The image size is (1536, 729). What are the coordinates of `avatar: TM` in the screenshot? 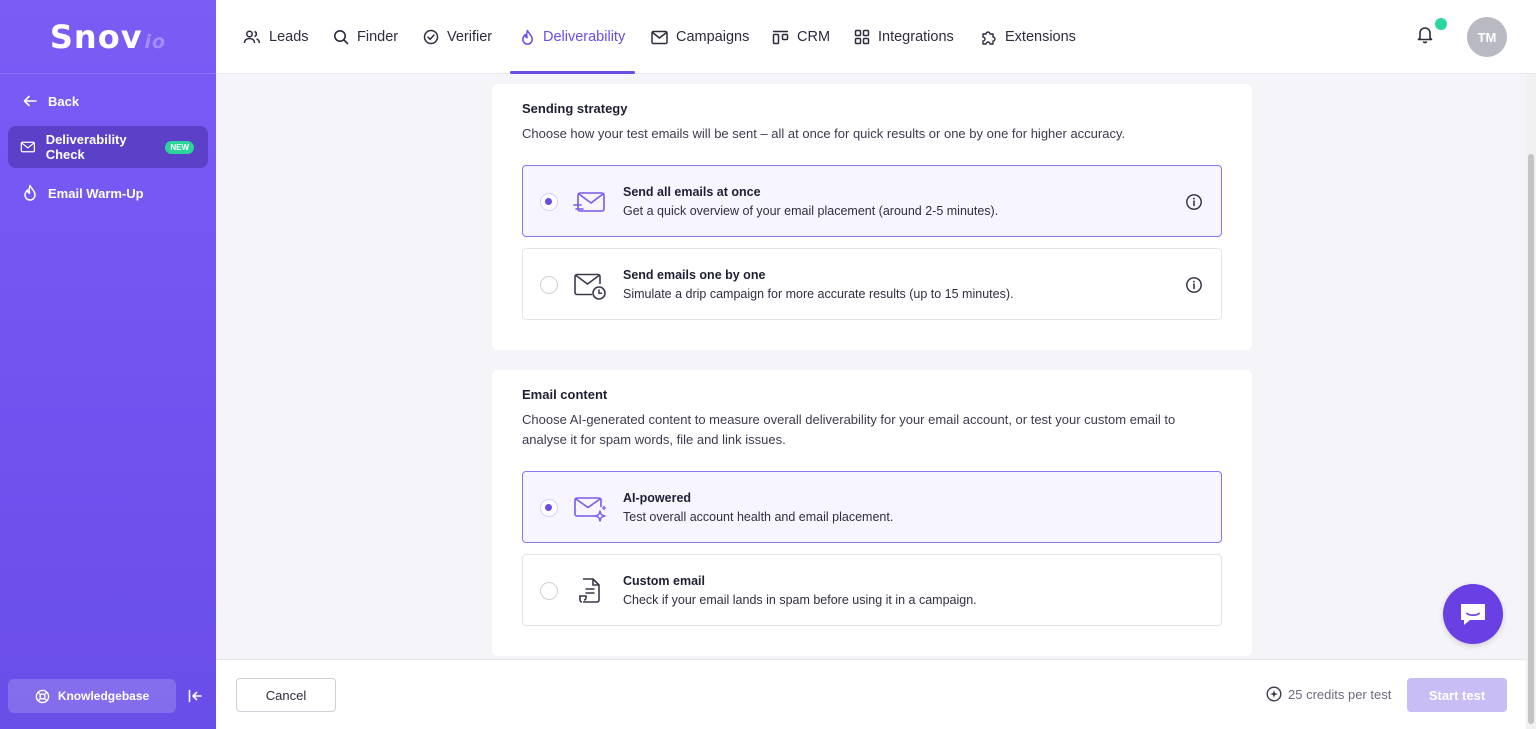 It's located at (1487, 37).